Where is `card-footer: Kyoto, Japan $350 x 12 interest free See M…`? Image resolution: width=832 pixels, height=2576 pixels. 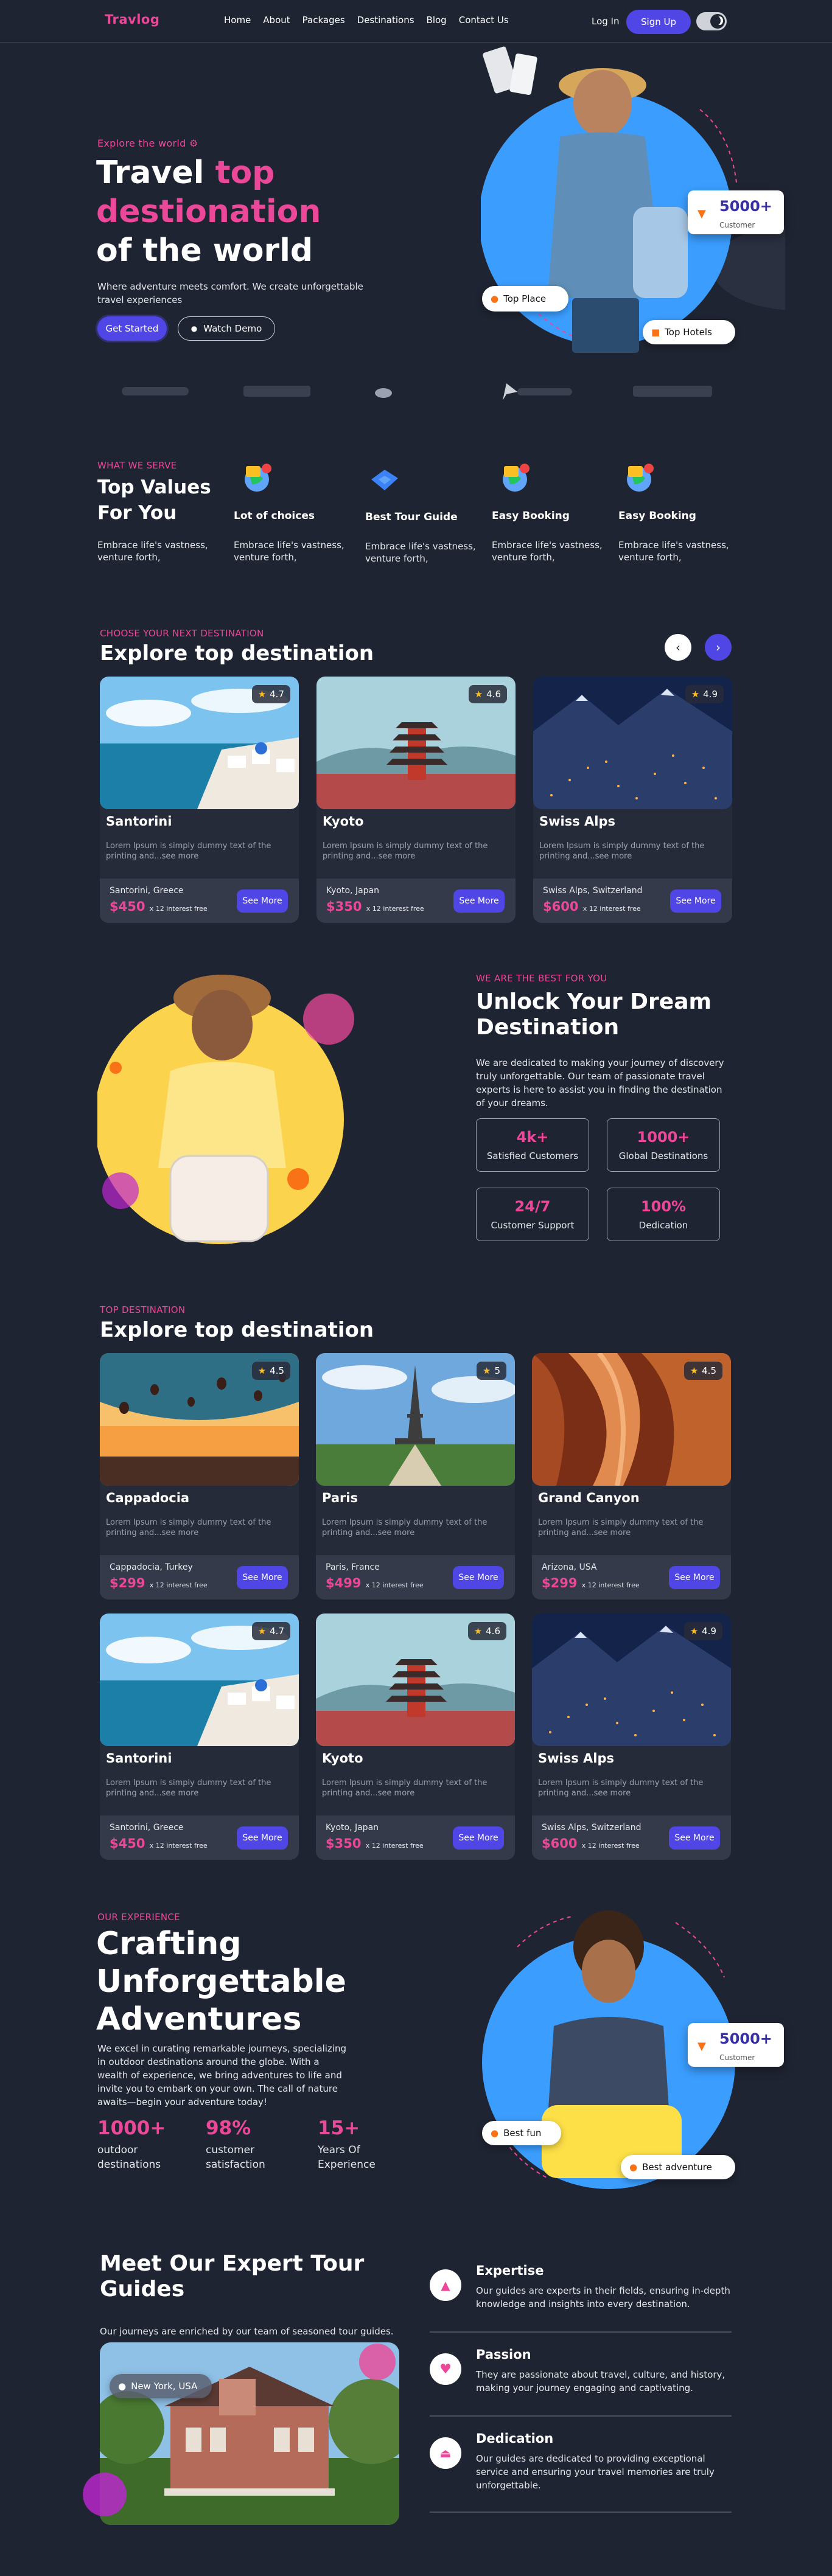 card-footer: Kyoto, Japan $350 x 12 interest free See M… is located at coordinates (416, 1837).